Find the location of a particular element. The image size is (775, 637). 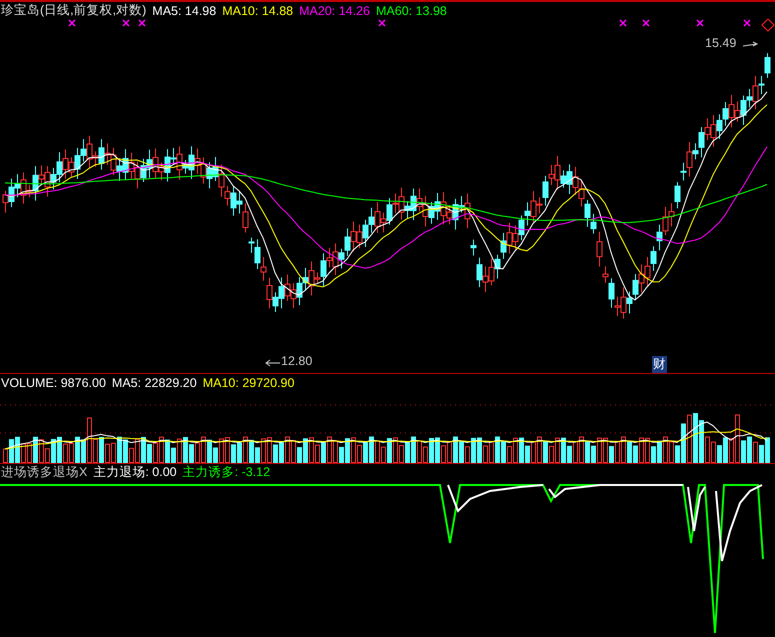

indicator-value: MA10: 29720.90 is located at coordinates (248, 383).